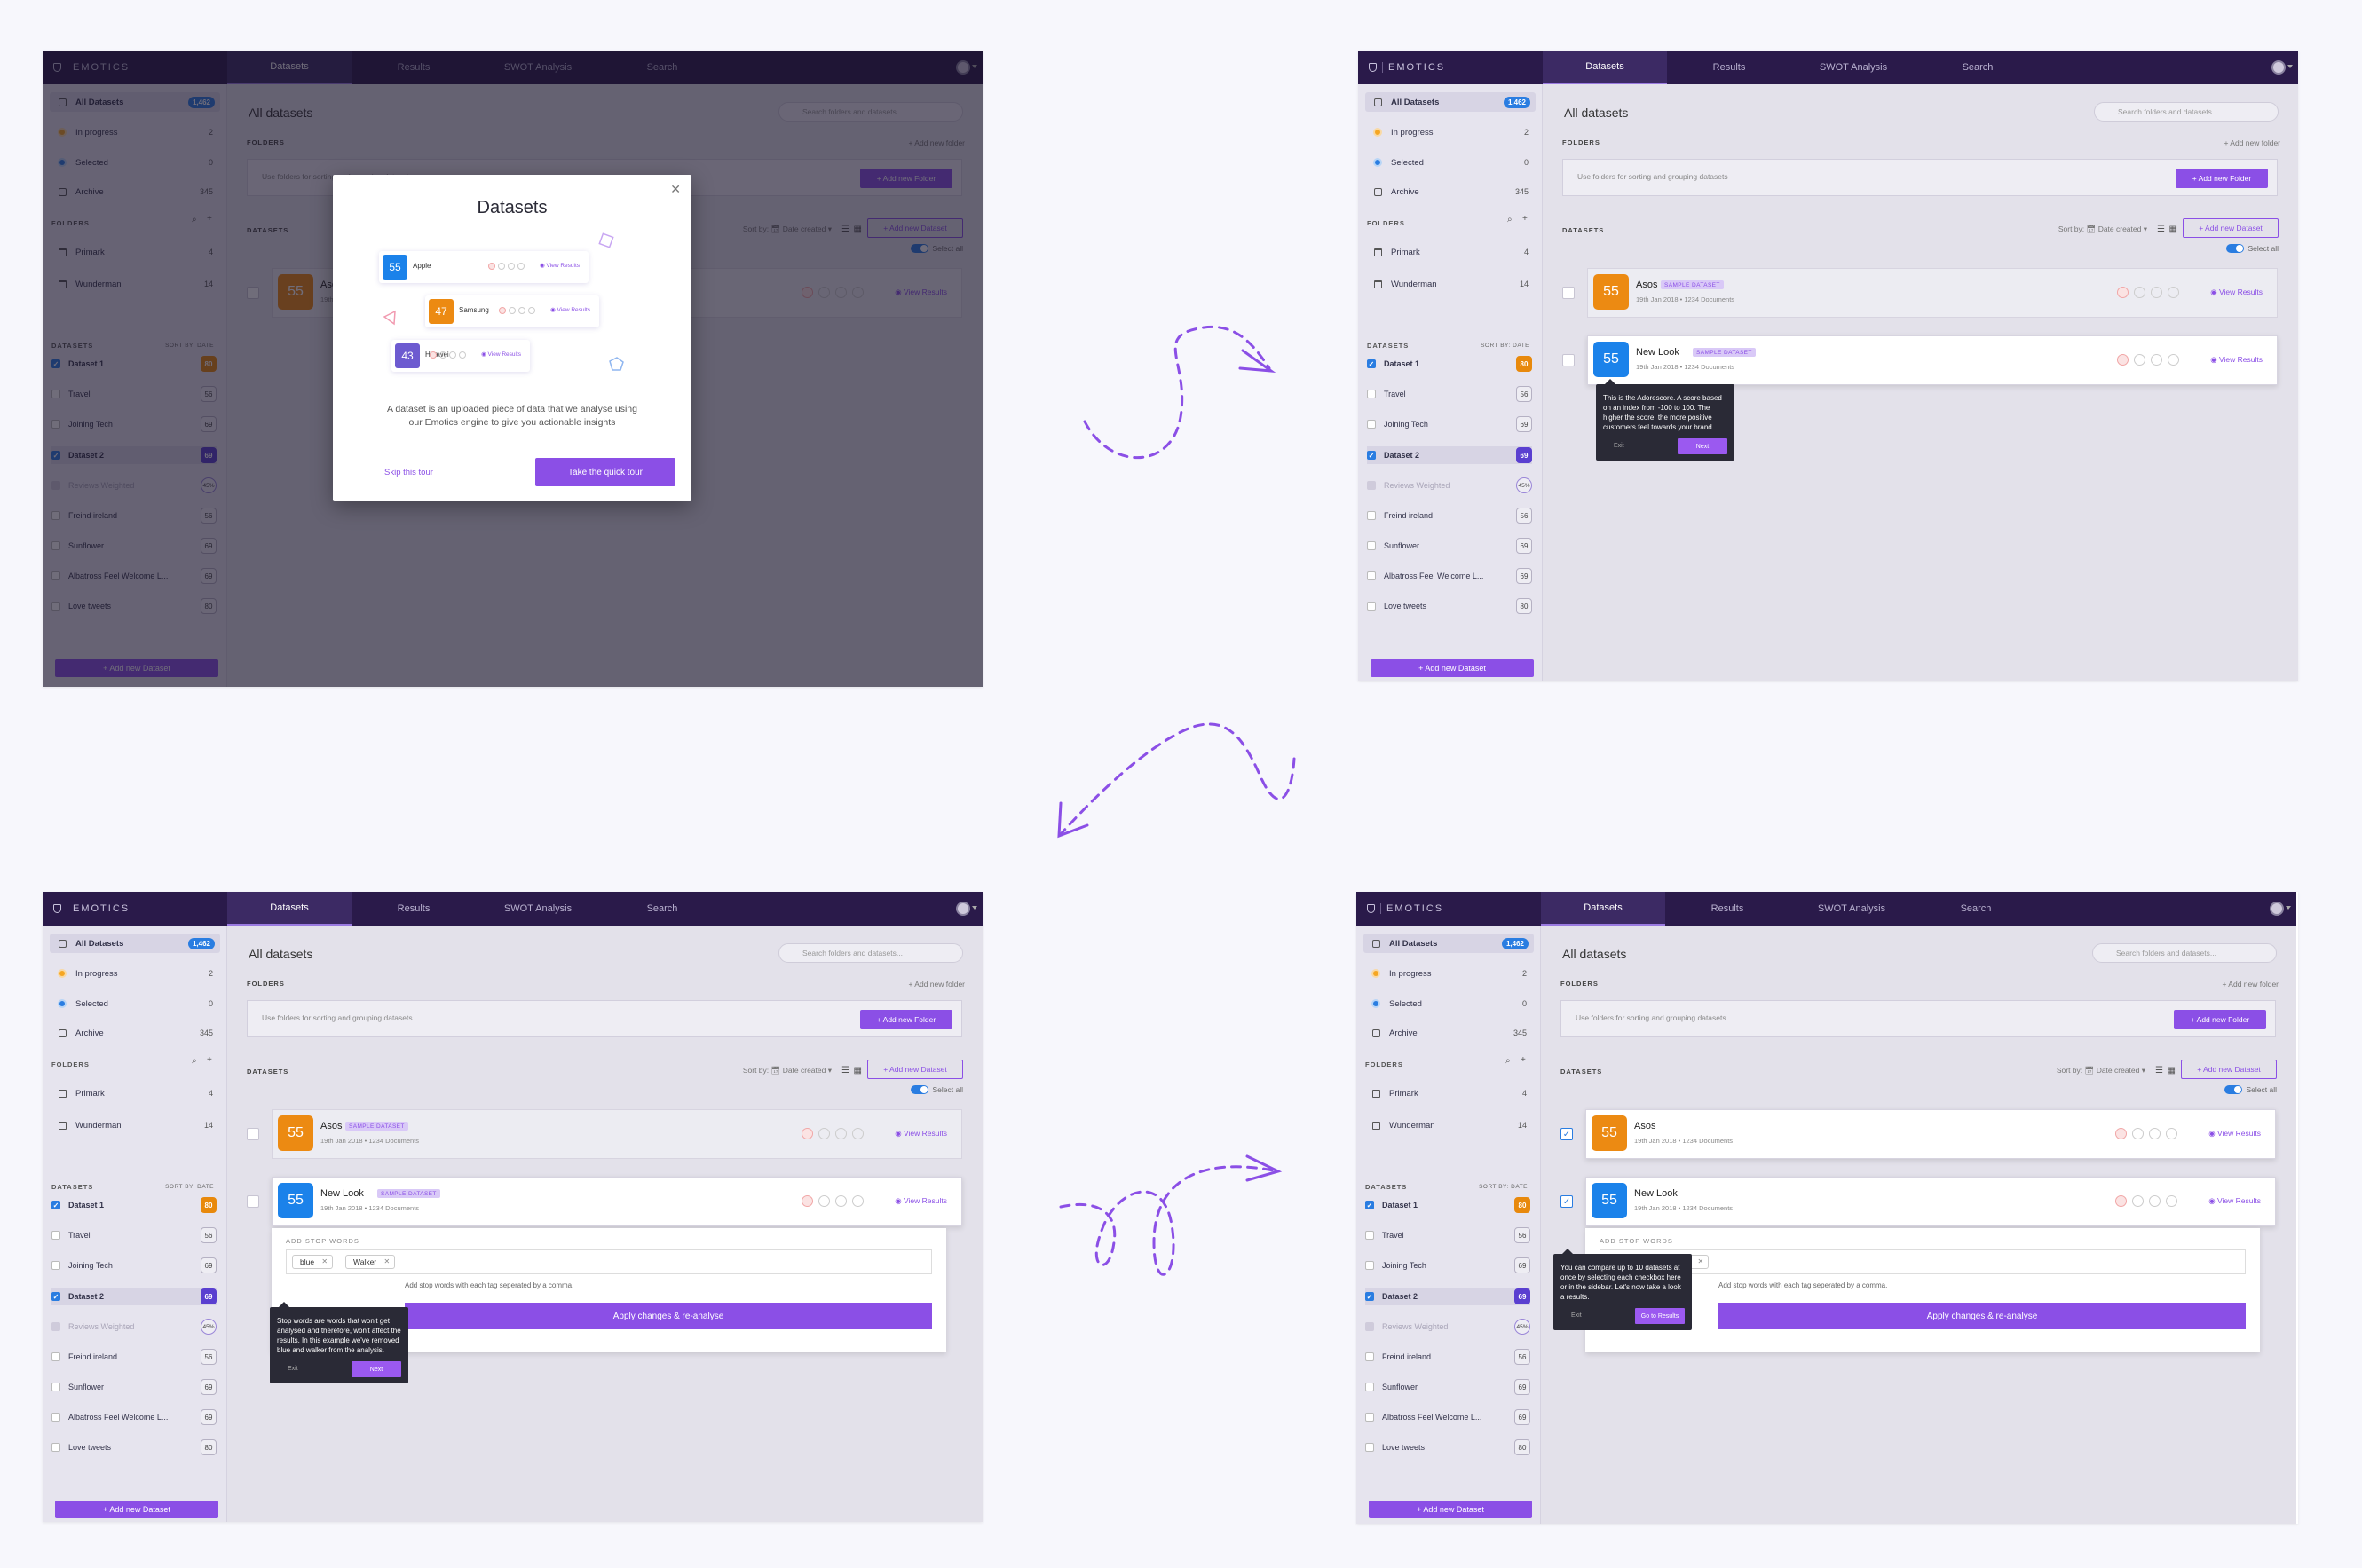 Image resolution: width=2362 pixels, height=1568 pixels. What do you see at coordinates (2229, 1070) in the screenshot?
I see `add-dataset-button: + Add new Dataset` at bounding box center [2229, 1070].